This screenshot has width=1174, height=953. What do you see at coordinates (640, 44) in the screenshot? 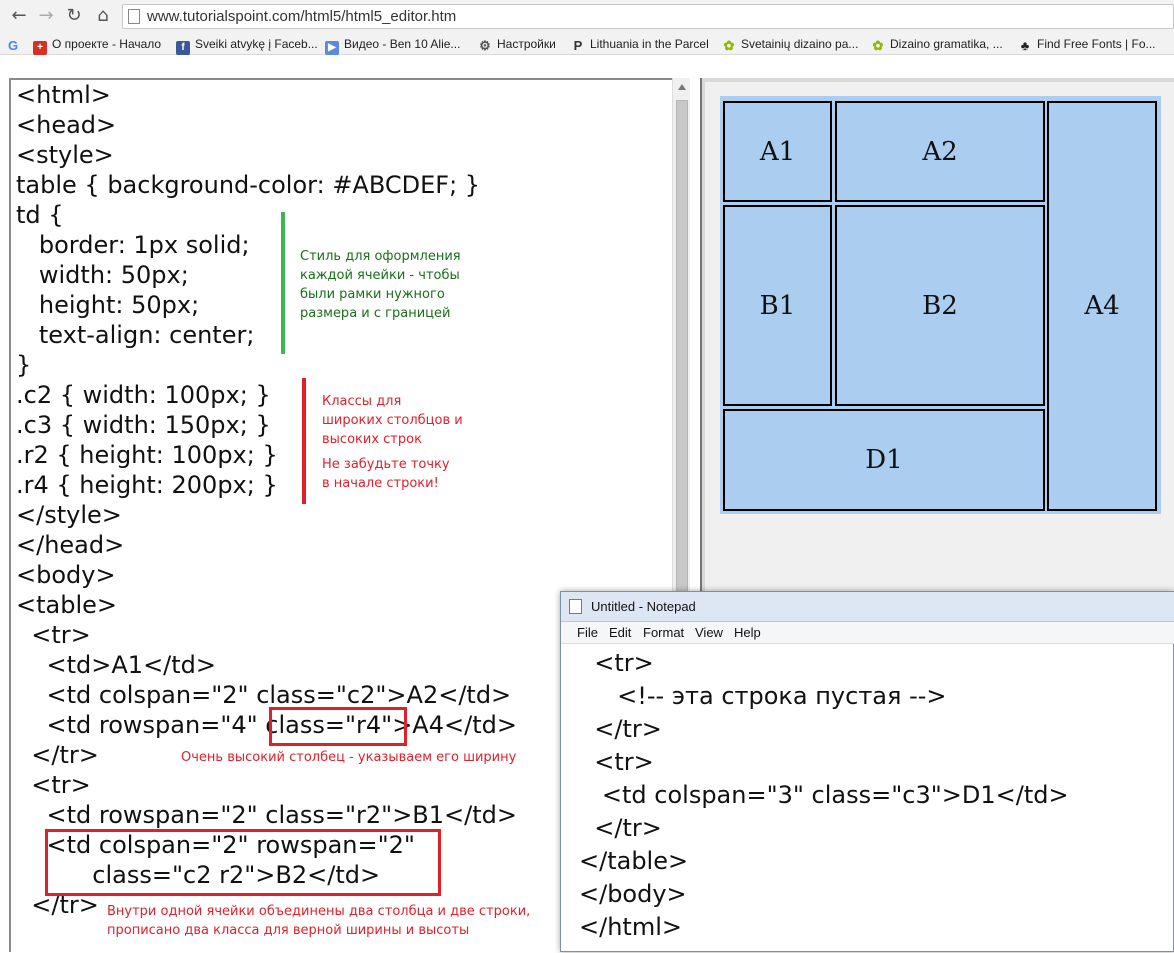
I see `bookmark-item: P Lithuania in the Parcel` at bounding box center [640, 44].